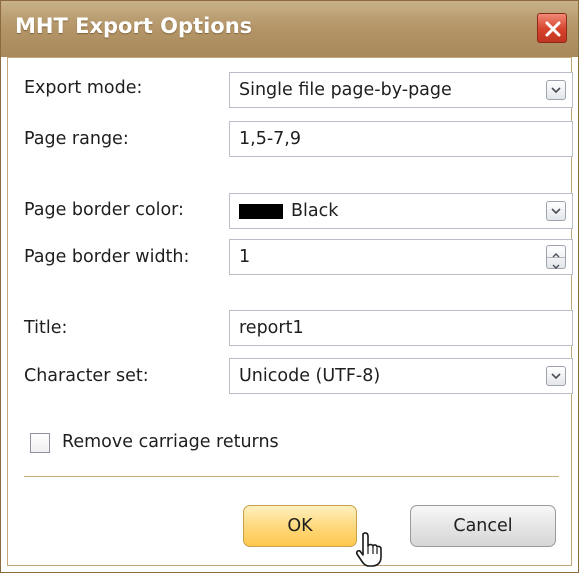 This screenshot has width=579, height=573. Describe the element at coordinates (86, 376) in the screenshot. I see `character-set-label: Character set:` at that location.